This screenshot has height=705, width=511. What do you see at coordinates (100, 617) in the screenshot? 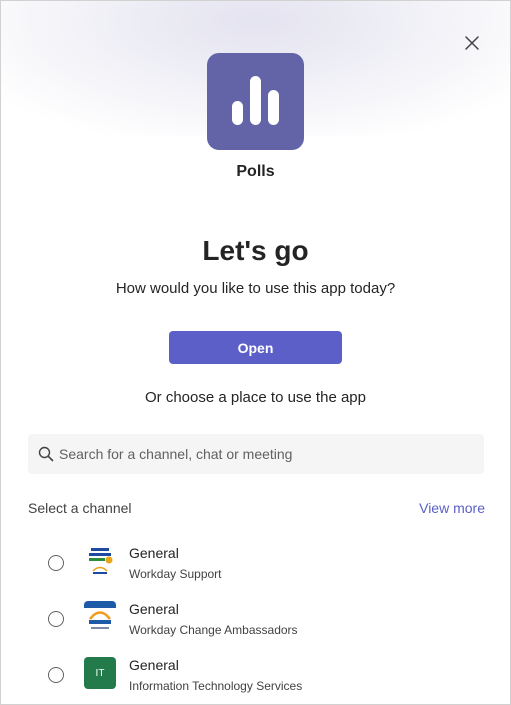
I see `workday-logo` at bounding box center [100, 617].